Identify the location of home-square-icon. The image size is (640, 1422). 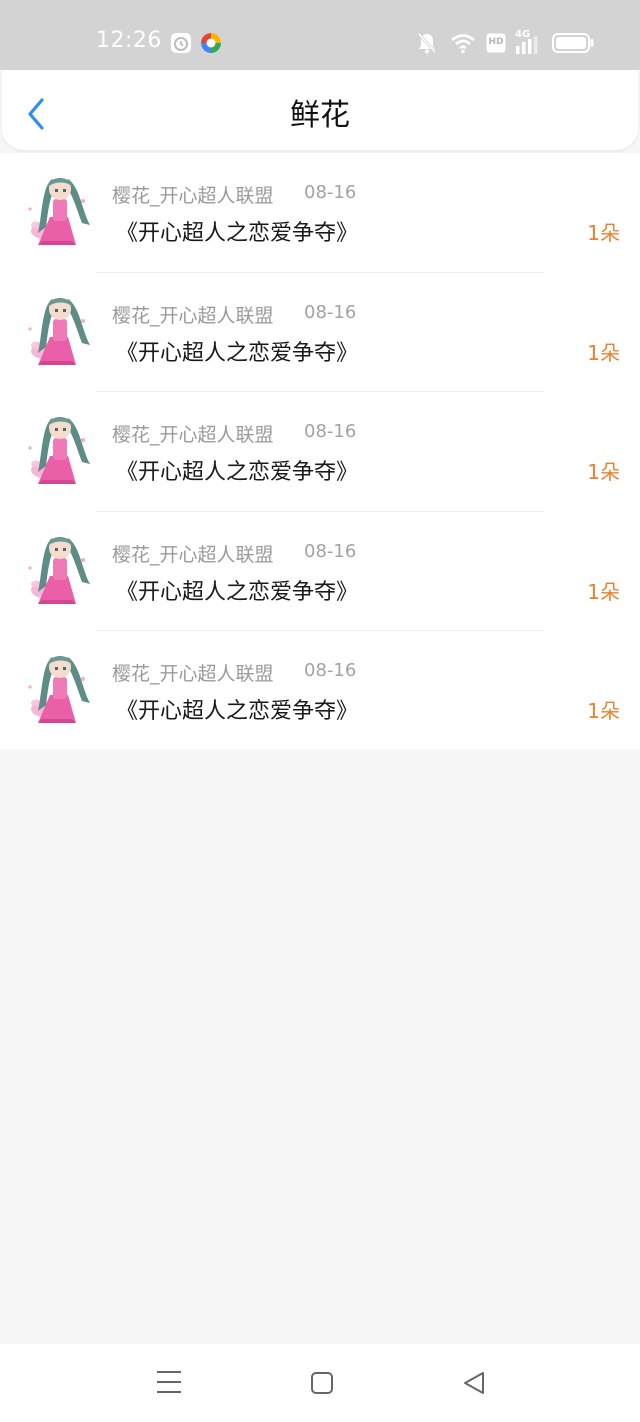
(322, 1383).